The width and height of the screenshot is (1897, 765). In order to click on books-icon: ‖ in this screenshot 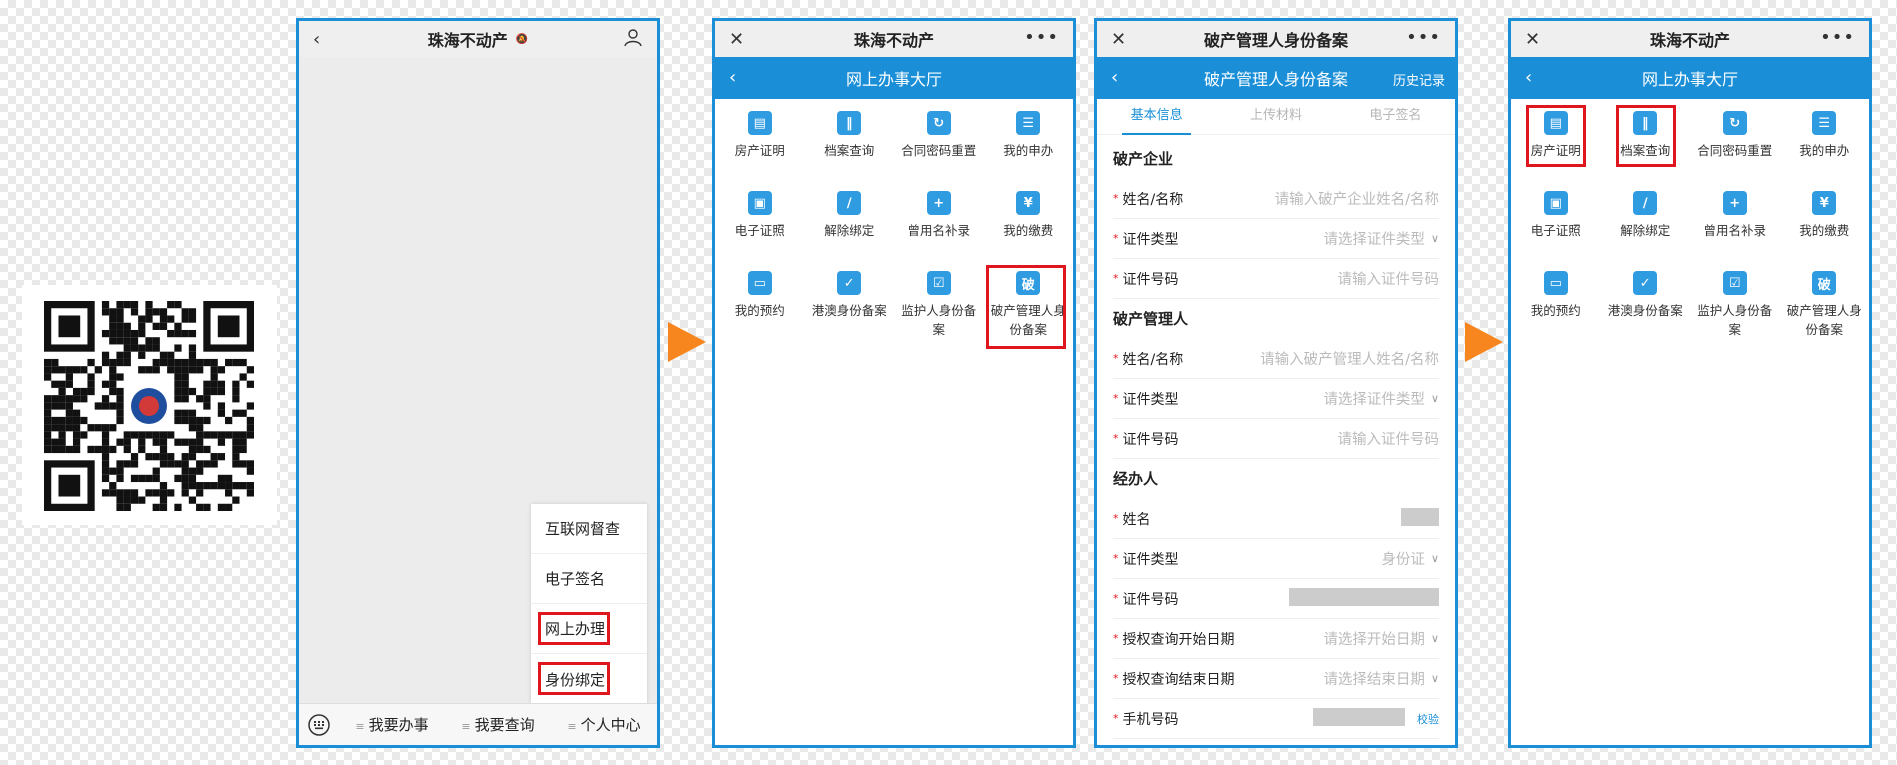, I will do `click(849, 123)`.